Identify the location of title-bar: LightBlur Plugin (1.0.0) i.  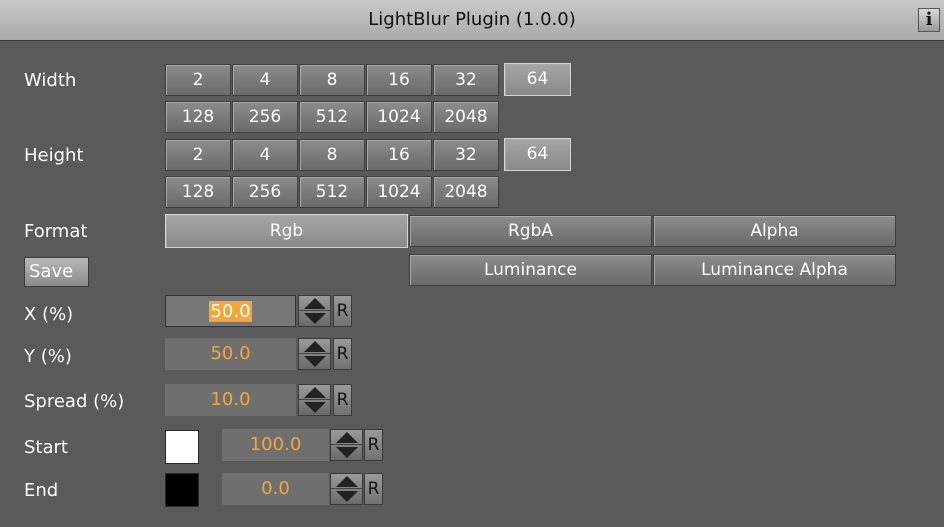
(472, 20).